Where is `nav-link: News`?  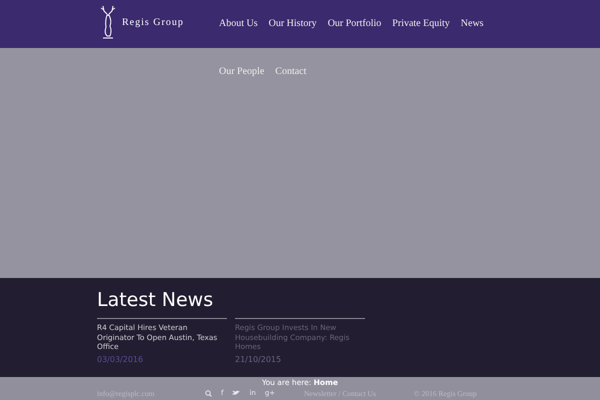 nav-link: News is located at coordinates (472, 24).